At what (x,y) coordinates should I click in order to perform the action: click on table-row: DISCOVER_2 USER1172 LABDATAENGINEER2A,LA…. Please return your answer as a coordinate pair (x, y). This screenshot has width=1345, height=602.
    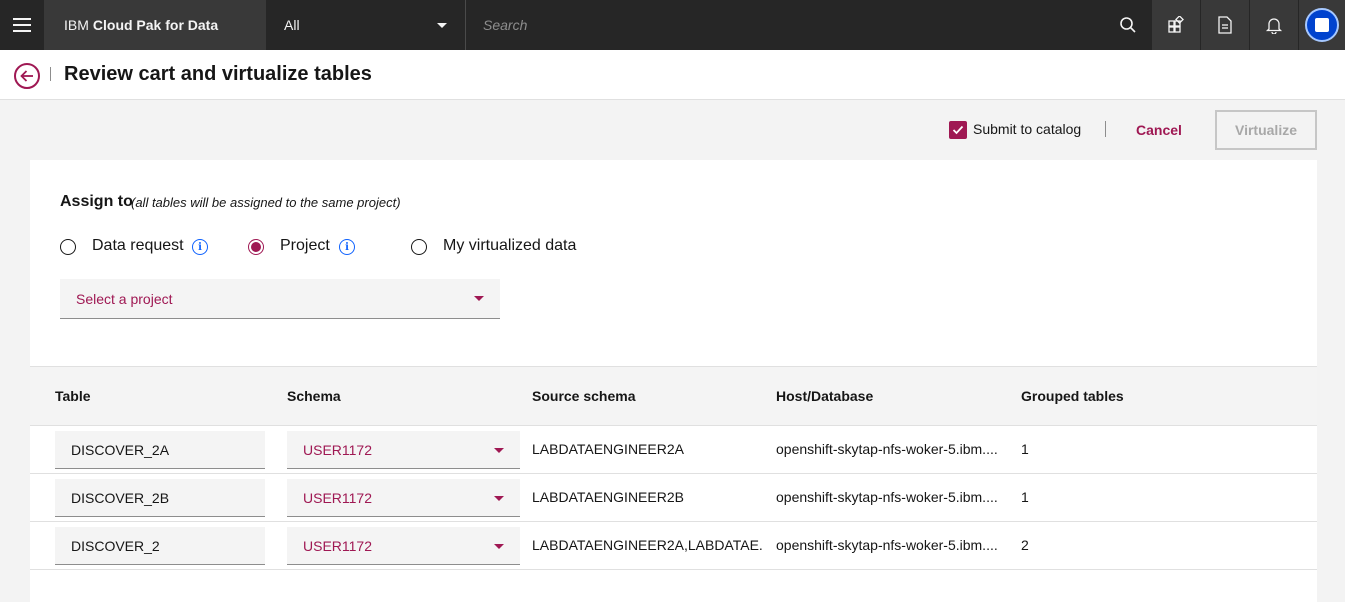
    Looking at the image, I should click on (673, 546).